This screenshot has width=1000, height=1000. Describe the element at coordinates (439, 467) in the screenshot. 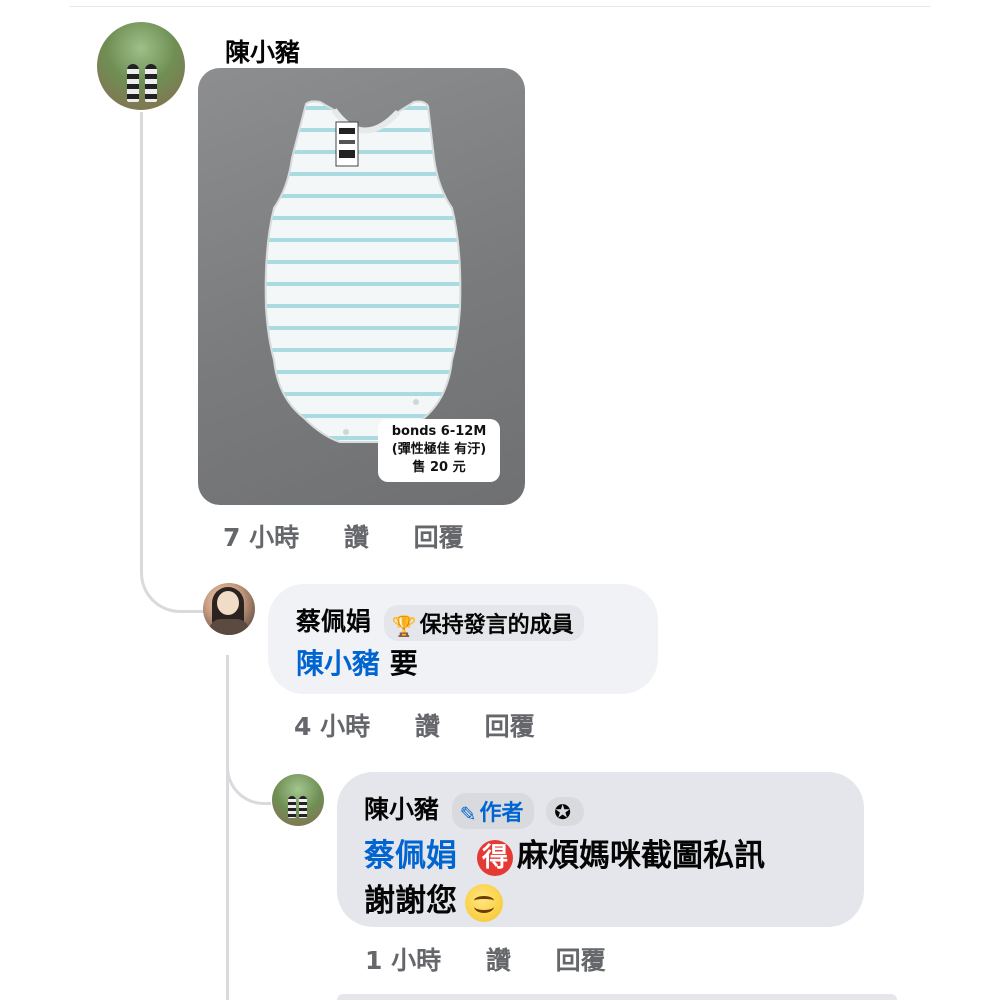

I see `price-tag-line: 售 20 元` at that location.